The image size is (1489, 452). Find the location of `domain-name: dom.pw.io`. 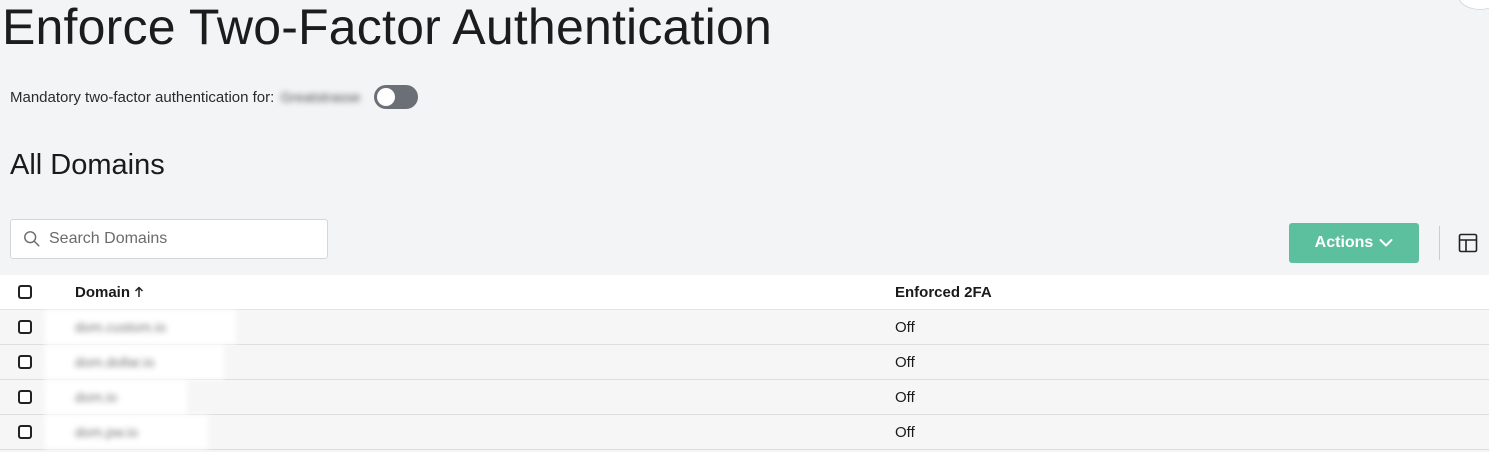

domain-name: dom.pw.io is located at coordinates (127, 432).